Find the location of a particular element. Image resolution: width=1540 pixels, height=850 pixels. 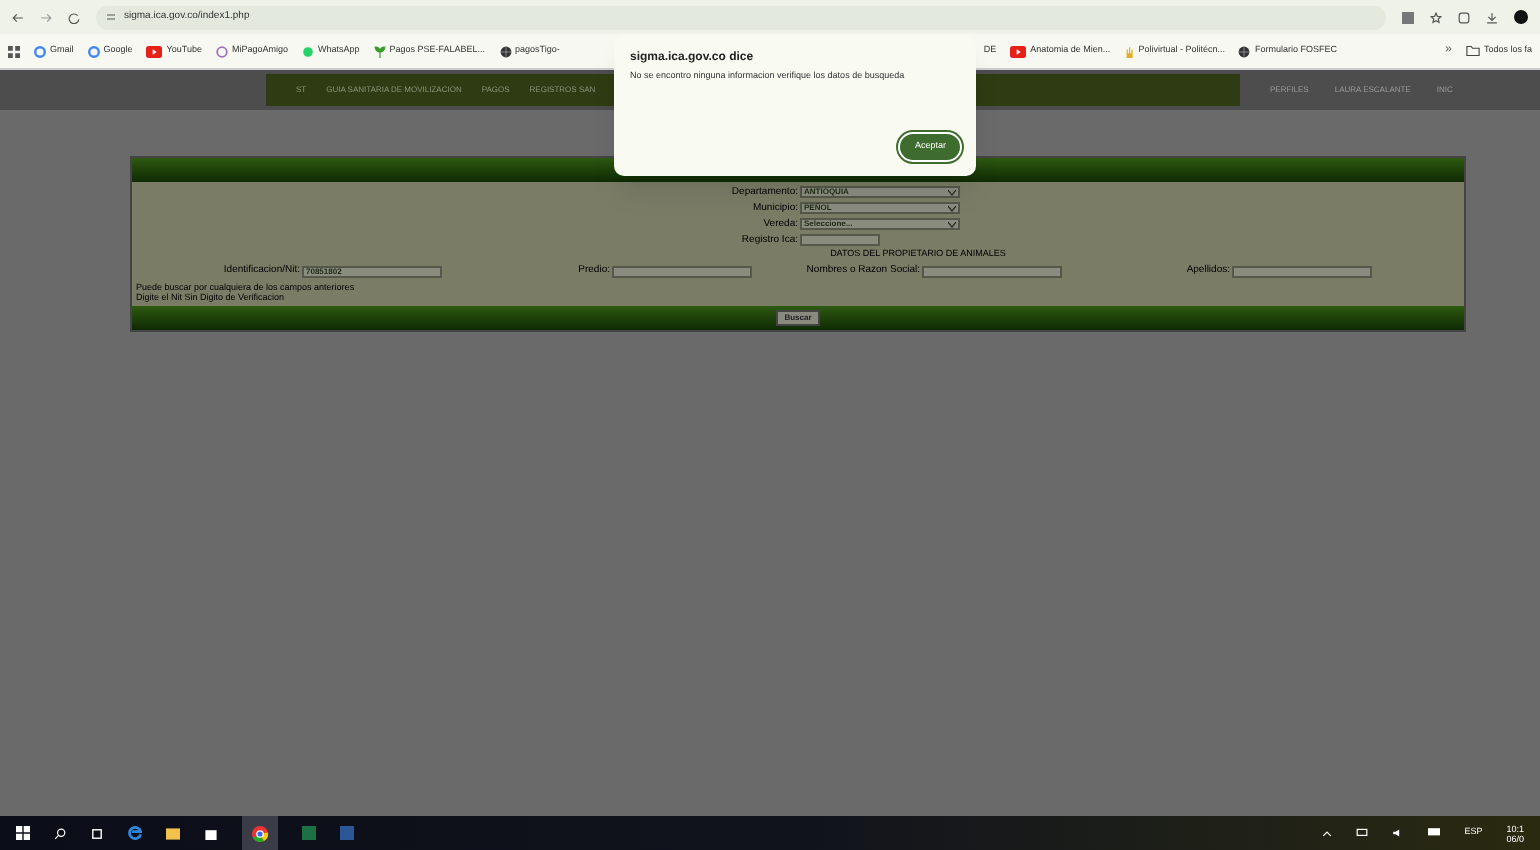

chrome-taskbar-button is located at coordinates (260, 833).